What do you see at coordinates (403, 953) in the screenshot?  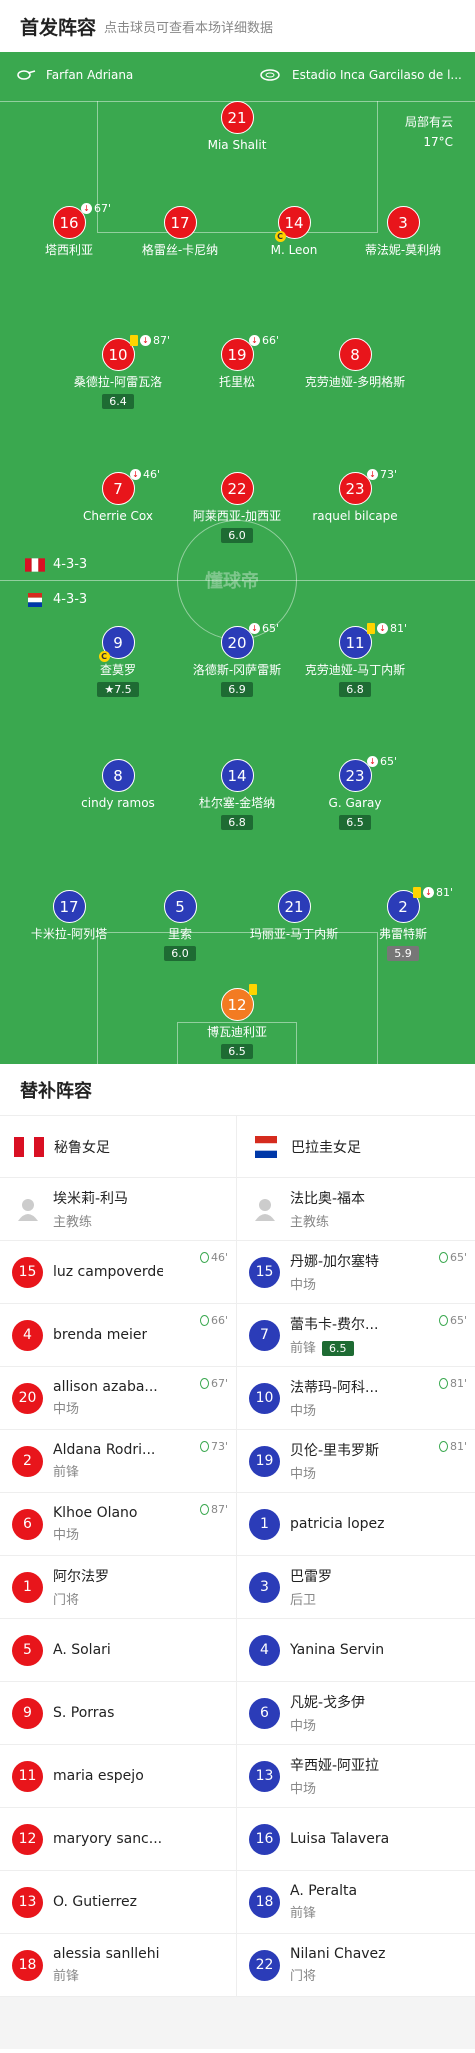 I see `player-rating: 5.9` at bounding box center [403, 953].